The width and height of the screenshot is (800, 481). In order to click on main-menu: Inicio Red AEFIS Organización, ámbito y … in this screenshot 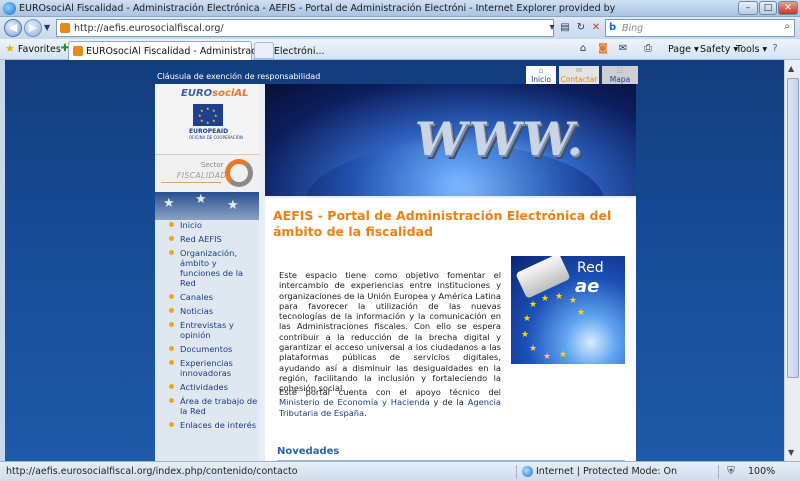, I will do `click(207, 327)`.